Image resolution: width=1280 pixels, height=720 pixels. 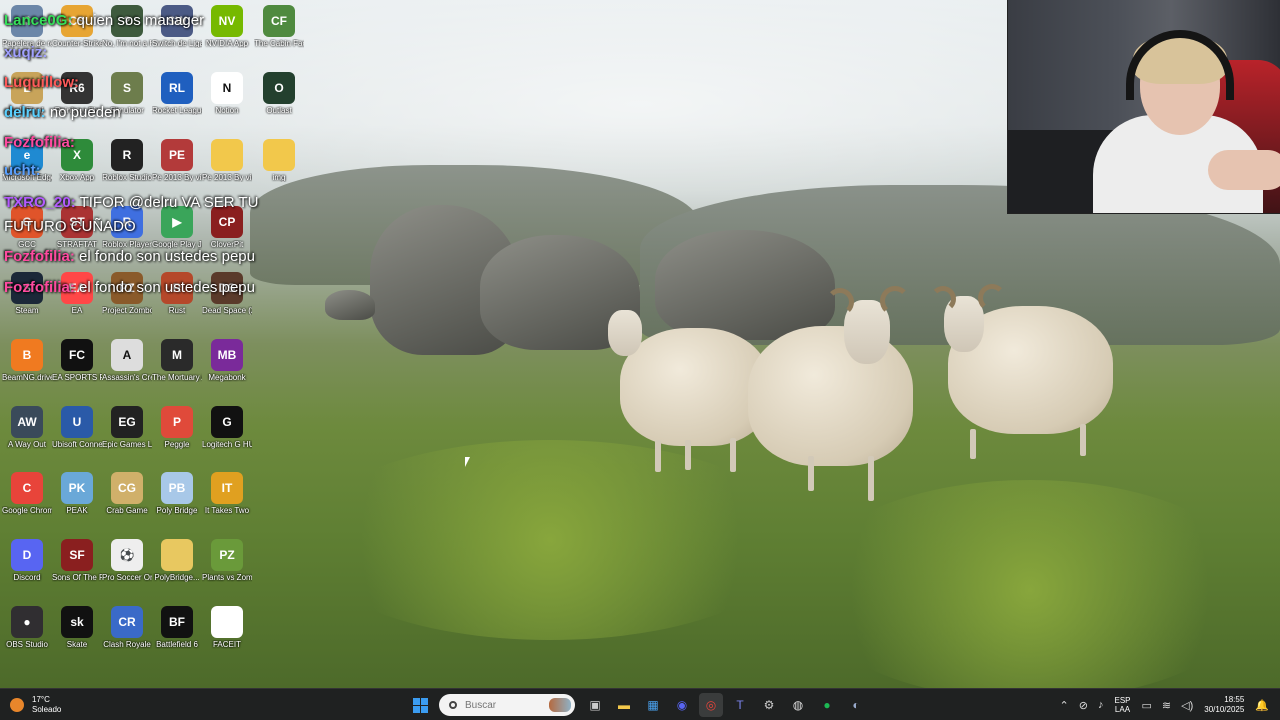 What do you see at coordinates (27, 636) in the screenshot?
I see `desktop-icon: ● OBS Studio` at bounding box center [27, 636].